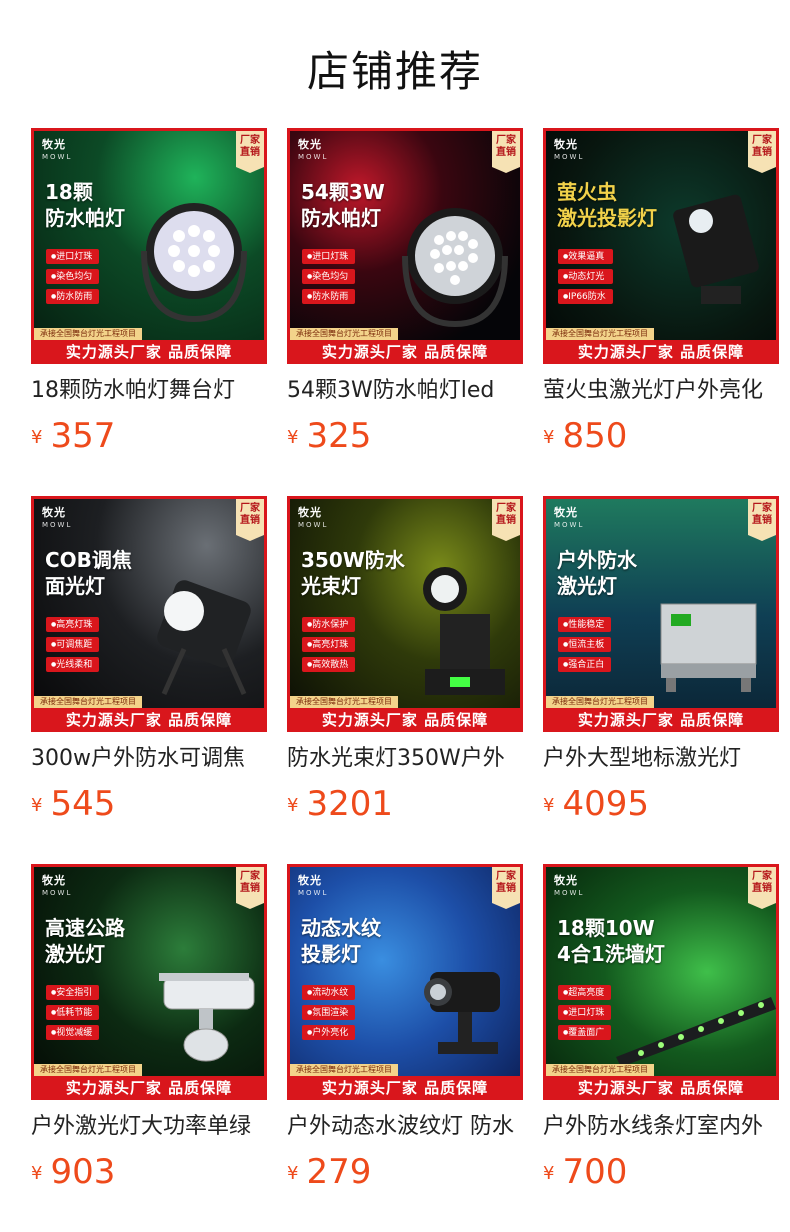 The image size is (790, 1232). Describe the element at coordinates (329, 664) in the screenshot. I see `feature-tag: 高效散热` at that location.